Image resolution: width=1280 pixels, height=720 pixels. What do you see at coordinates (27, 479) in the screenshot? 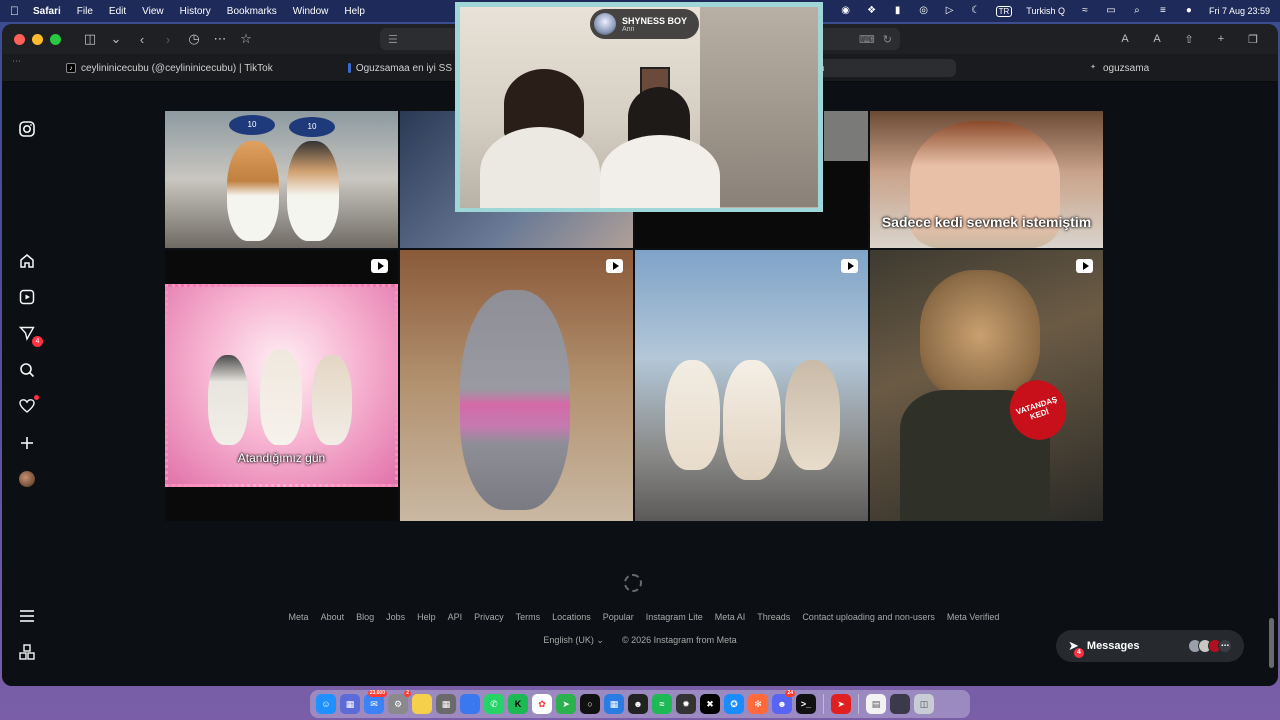
I see `profile-avatar` at bounding box center [27, 479].